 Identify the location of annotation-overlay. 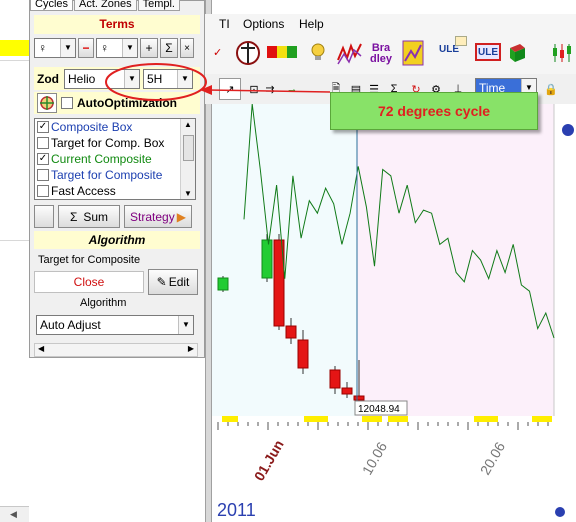
(218, 82).